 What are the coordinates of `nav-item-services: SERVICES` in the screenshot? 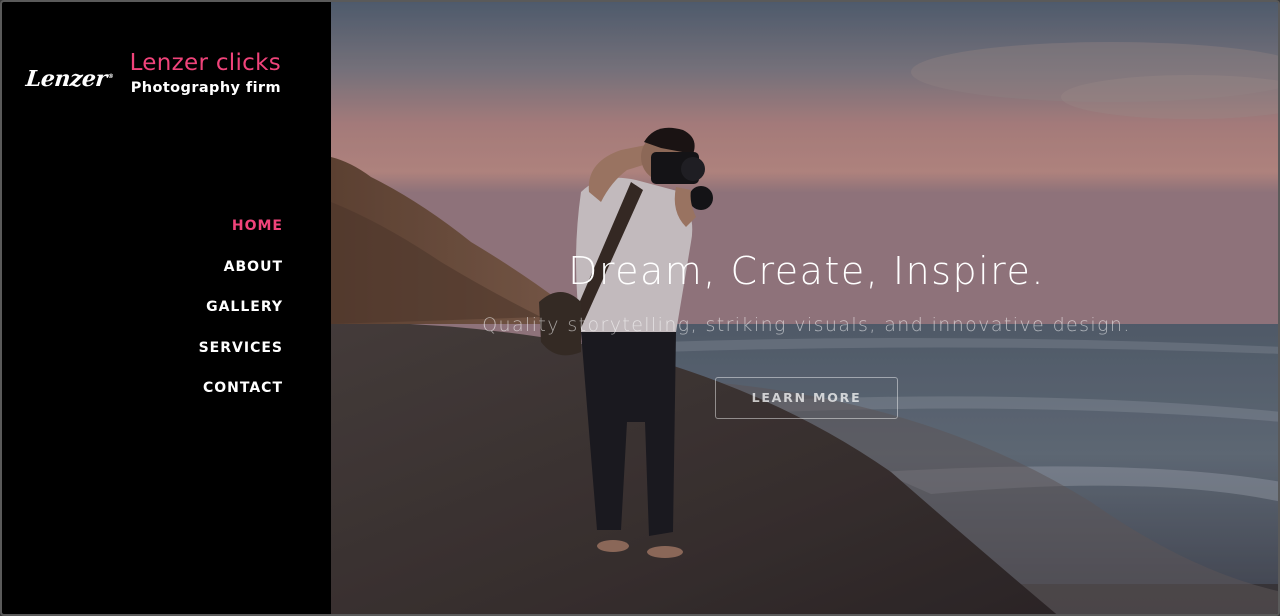 It's located at (241, 356).